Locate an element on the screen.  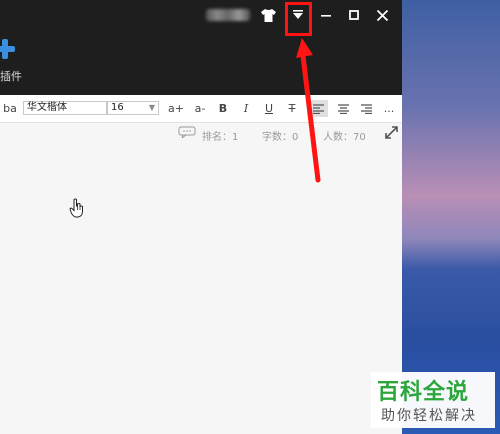
watermark-logo: 百科全说 助你轻松解决 is located at coordinates (433, 400).